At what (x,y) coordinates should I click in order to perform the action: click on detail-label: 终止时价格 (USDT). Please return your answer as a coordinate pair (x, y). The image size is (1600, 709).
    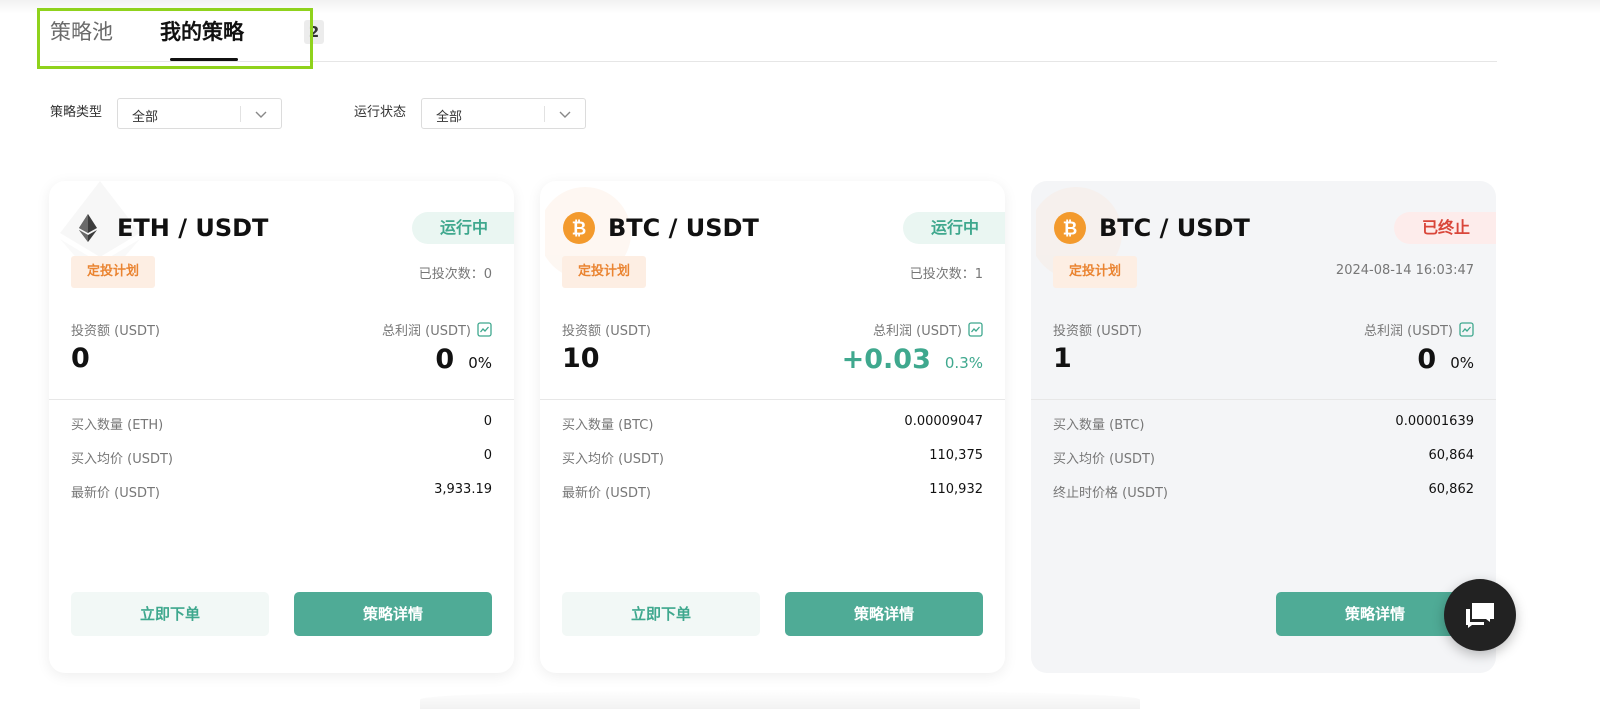
    Looking at the image, I should click on (1110, 493).